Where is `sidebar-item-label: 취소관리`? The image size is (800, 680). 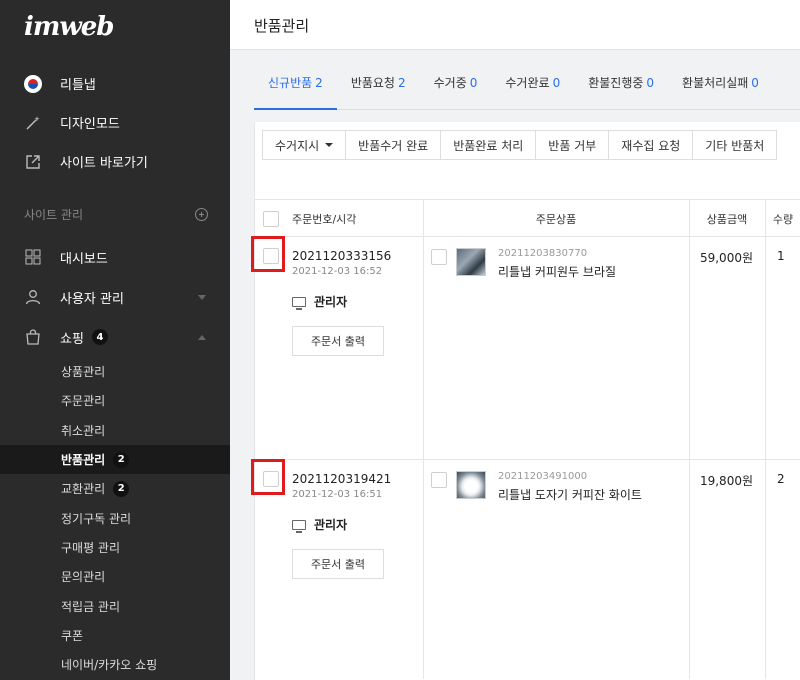
sidebar-item-label: 취소관리 is located at coordinates (83, 430).